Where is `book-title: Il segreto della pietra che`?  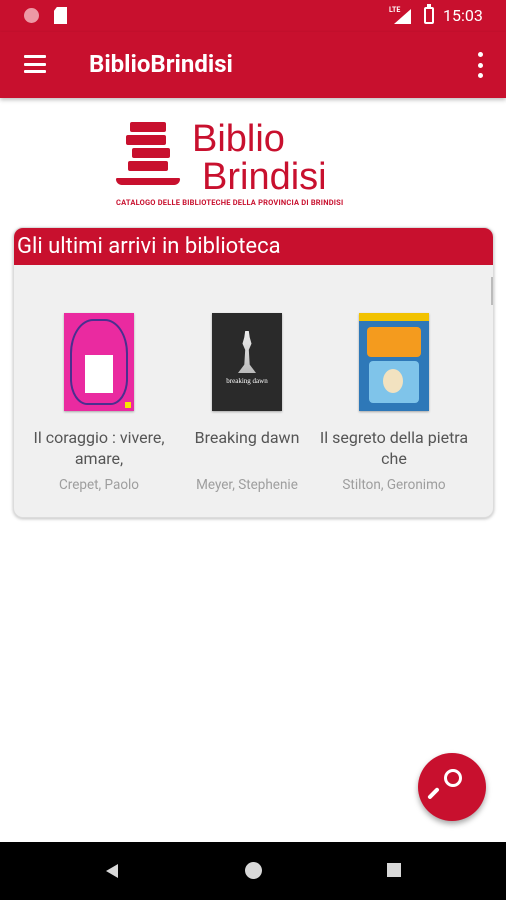 book-title: Il segreto della pietra che is located at coordinates (394, 448).